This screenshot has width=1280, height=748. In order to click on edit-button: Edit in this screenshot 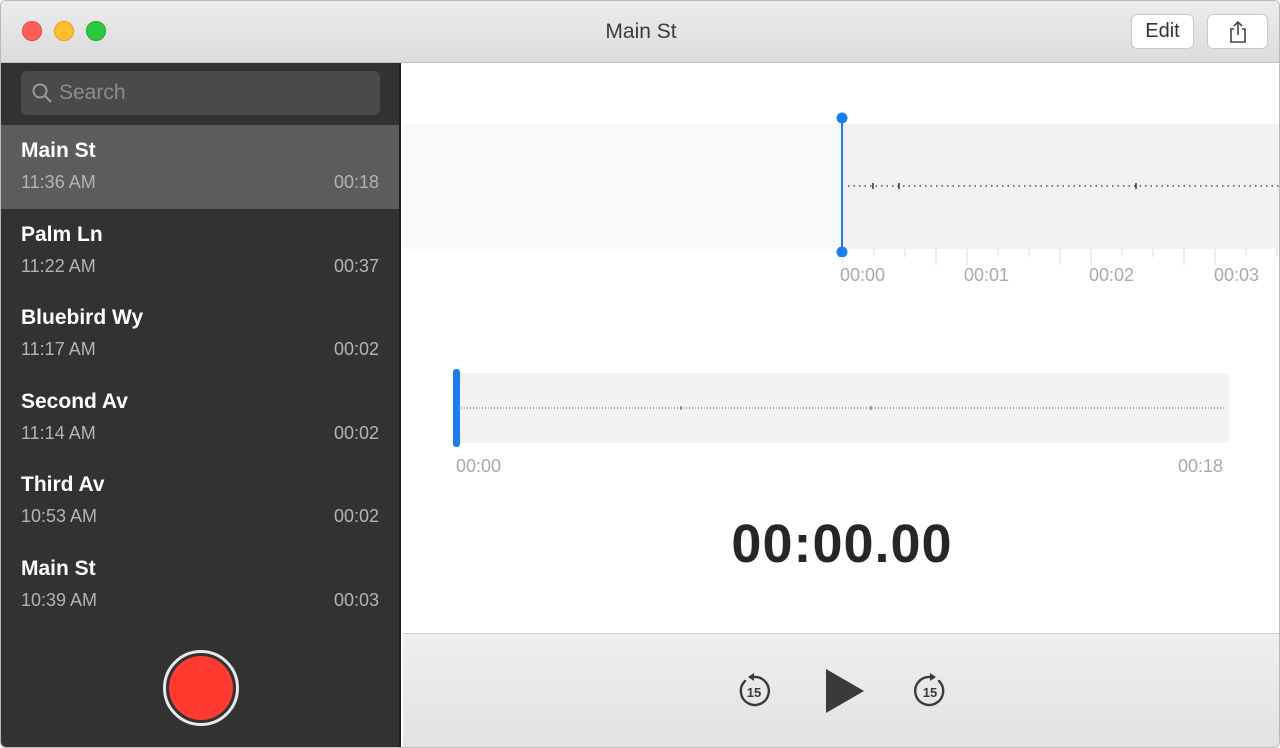, I will do `click(1162, 31)`.